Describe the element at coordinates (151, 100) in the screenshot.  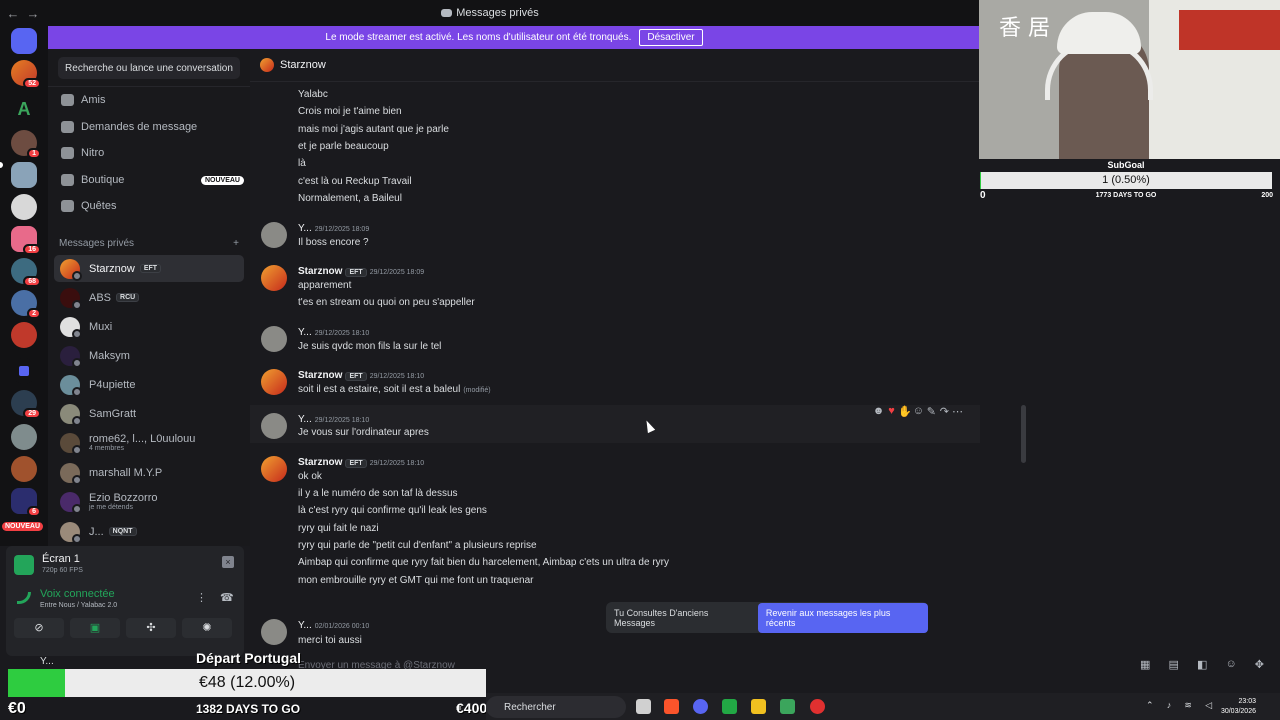
I see `nav-friends: Amis` at that location.